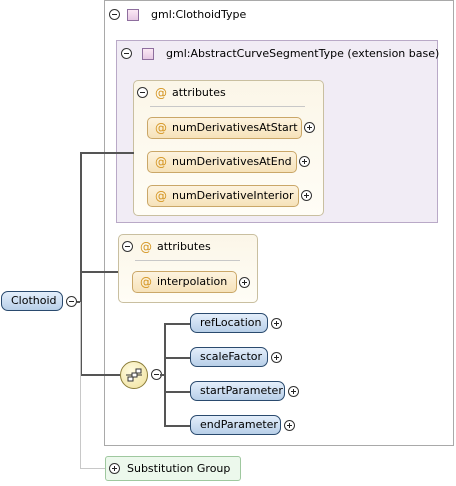 The image size is (456, 486). I want to click on base-attributes-label: attributes, so click(199, 92).